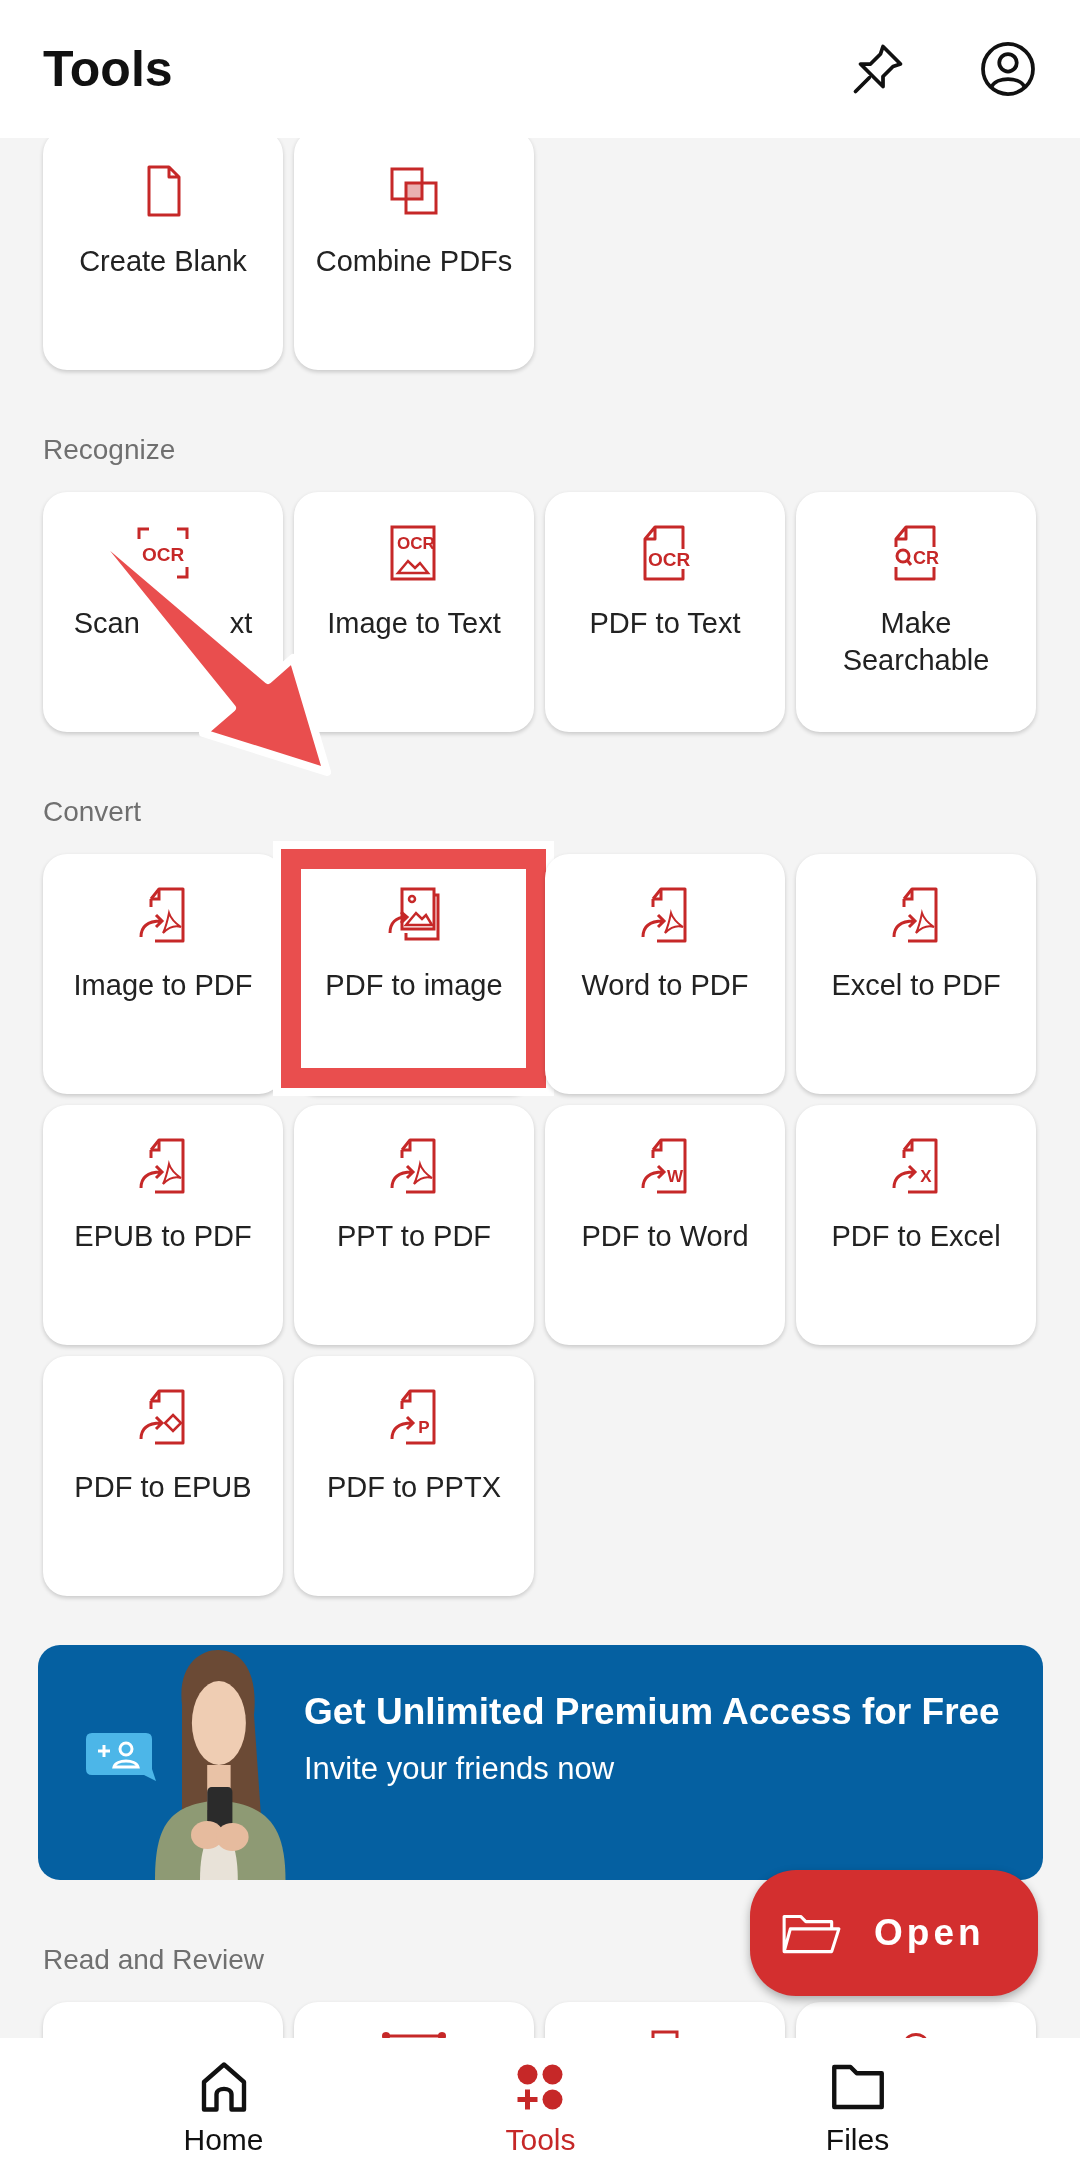 Image resolution: width=1080 pixels, height=2176 pixels. Describe the element at coordinates (110, 450) in the screenshot. I see `section-title: Recognize` at that location.